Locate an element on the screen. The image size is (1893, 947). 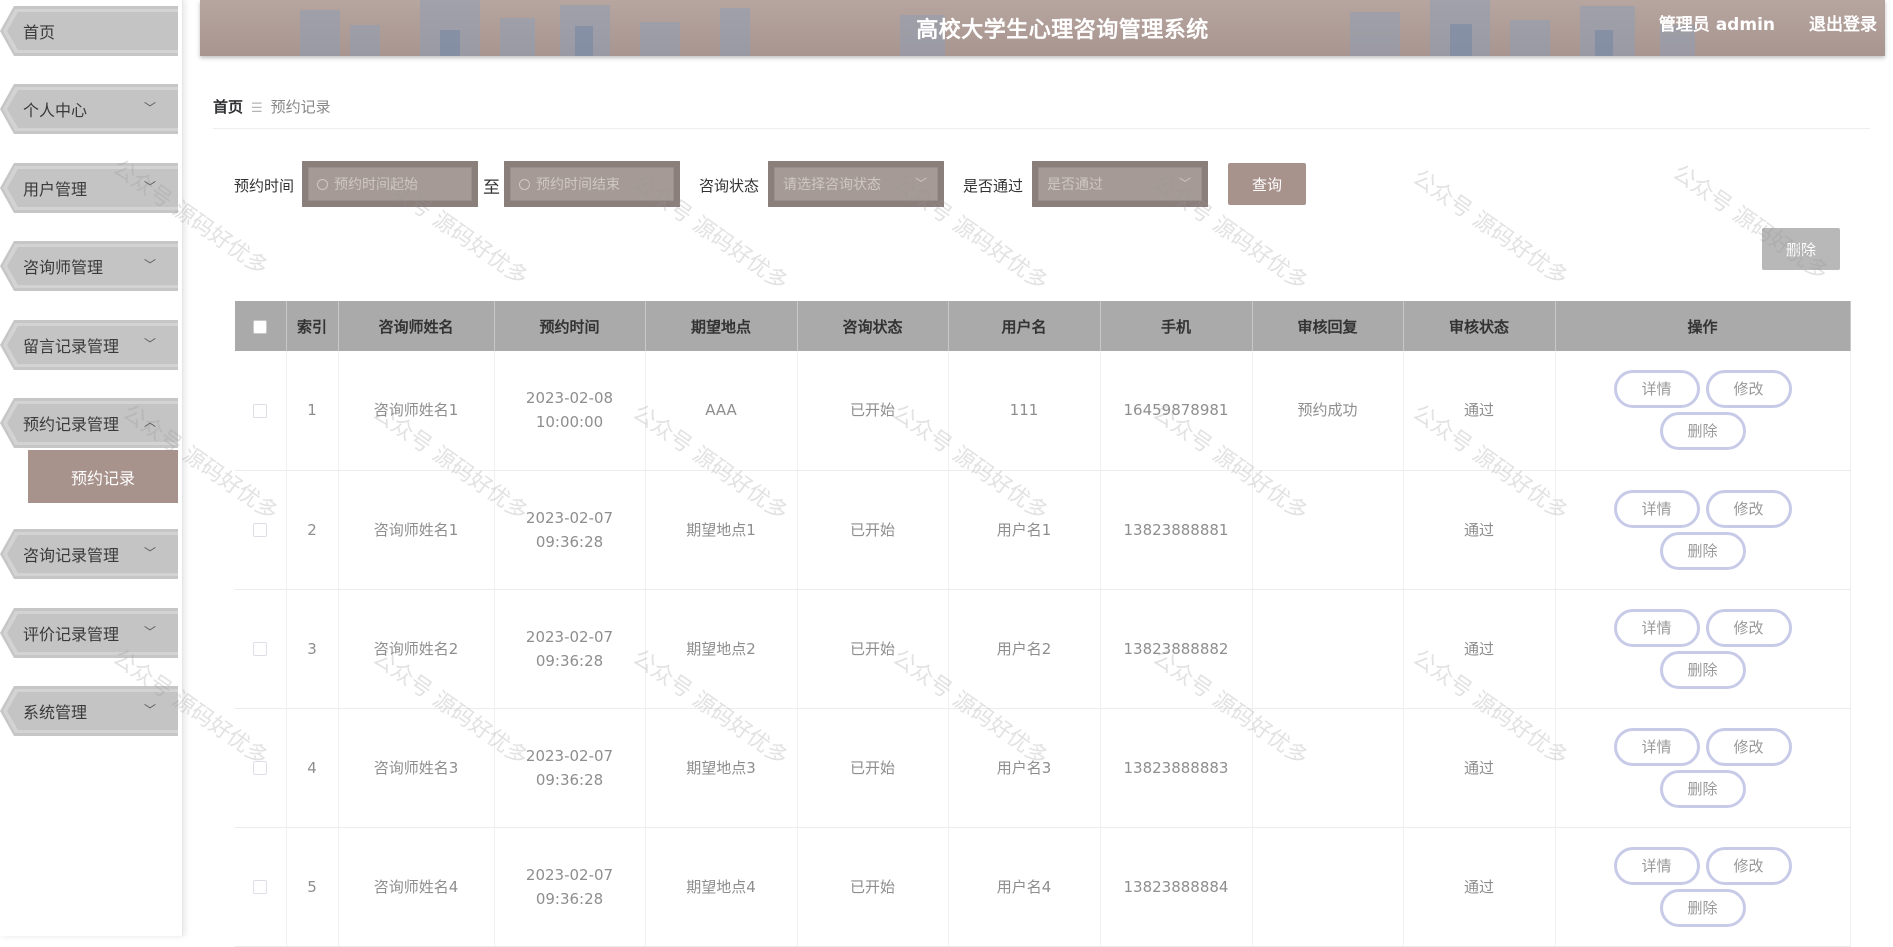
time-end-picker: 预约时间结束 is located at coordinates (592, 184).